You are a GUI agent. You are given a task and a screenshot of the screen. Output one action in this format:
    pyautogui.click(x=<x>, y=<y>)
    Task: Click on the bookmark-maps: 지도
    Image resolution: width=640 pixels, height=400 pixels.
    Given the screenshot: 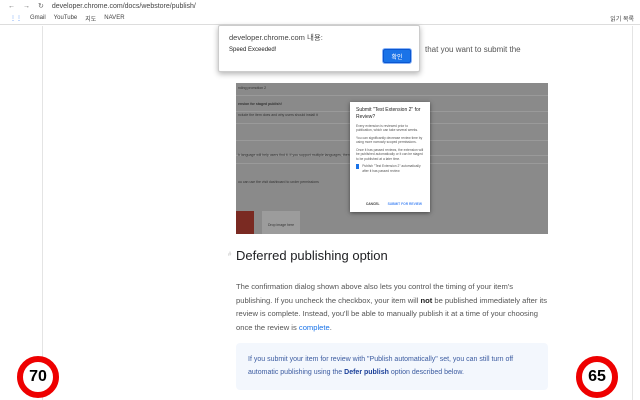 What is the action you would take?
    pyautogui.click(x=90, y=18)
    